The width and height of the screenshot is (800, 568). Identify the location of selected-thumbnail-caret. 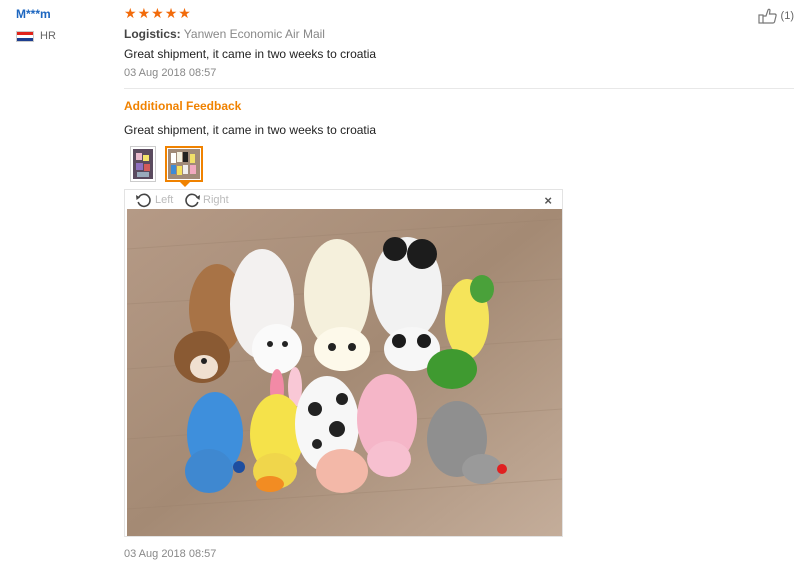
(185, 184).